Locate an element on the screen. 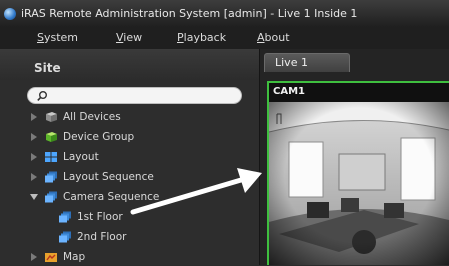 The height and width of the screenshot is (266, 449). annotation-arrow-icon is located at coordinates (196, 191).